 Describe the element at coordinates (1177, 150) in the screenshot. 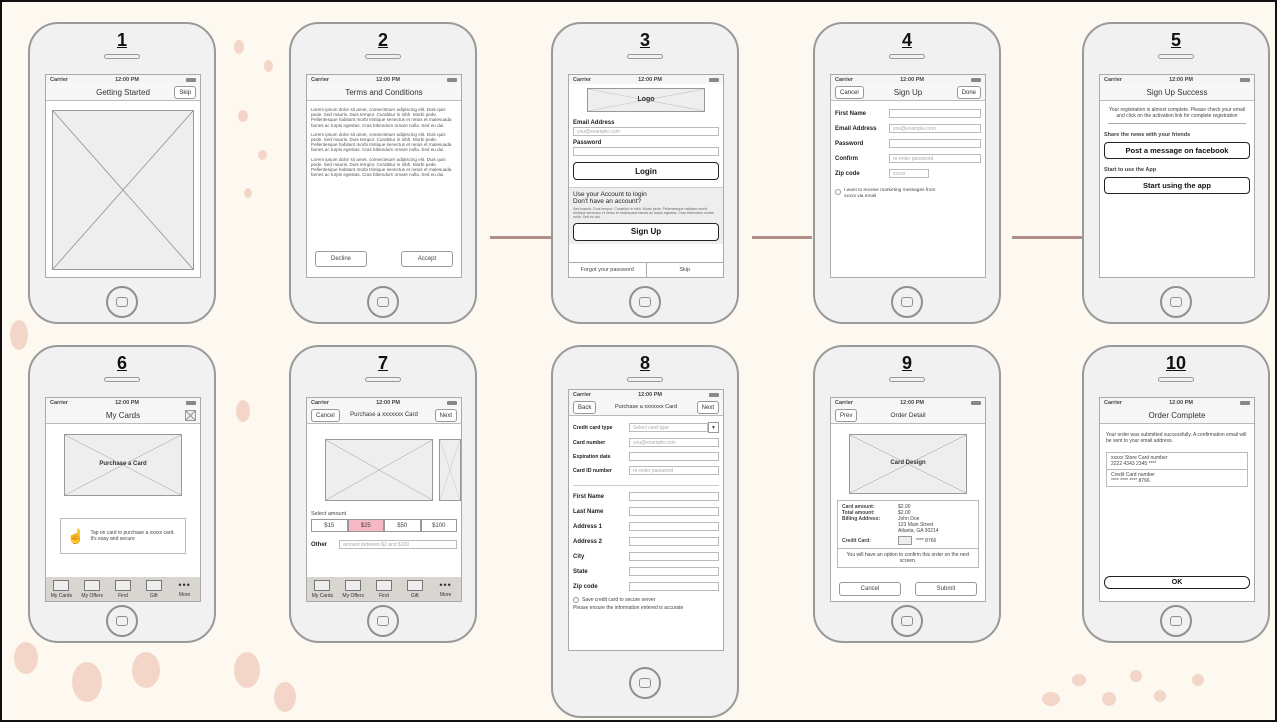

I see `facebook-post-button: Post a message on facebook` at that location.